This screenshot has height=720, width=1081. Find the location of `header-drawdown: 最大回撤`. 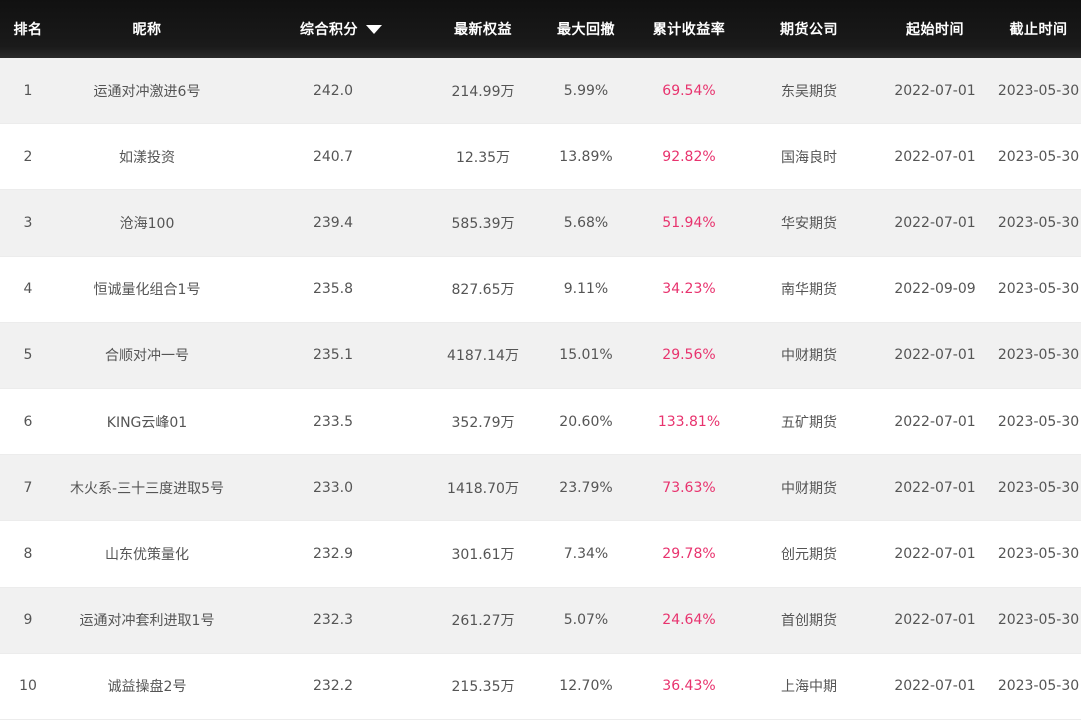

header-drawdown: 最大回撤 is located at coordinates (586, 29).